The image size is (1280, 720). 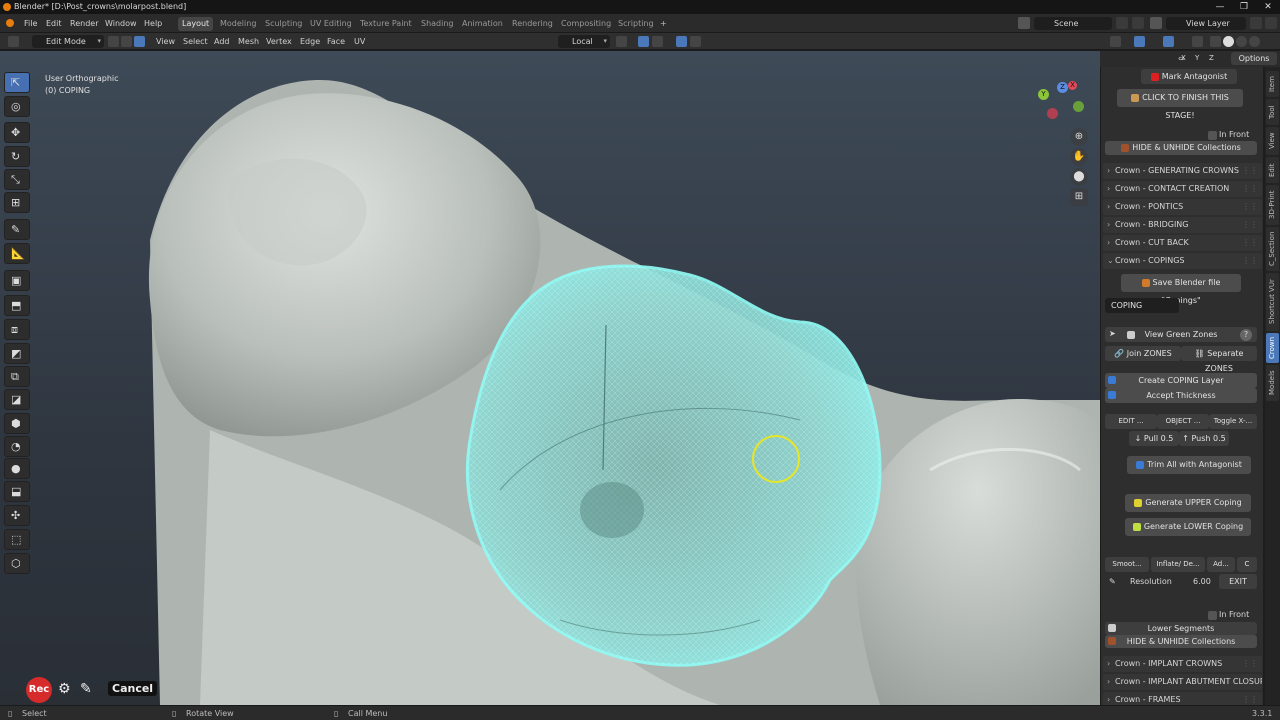 What do you see at coordinates (1272, 383) in the screenshot?
I see `tab-models: Models` at bounding box center [1272, 383].